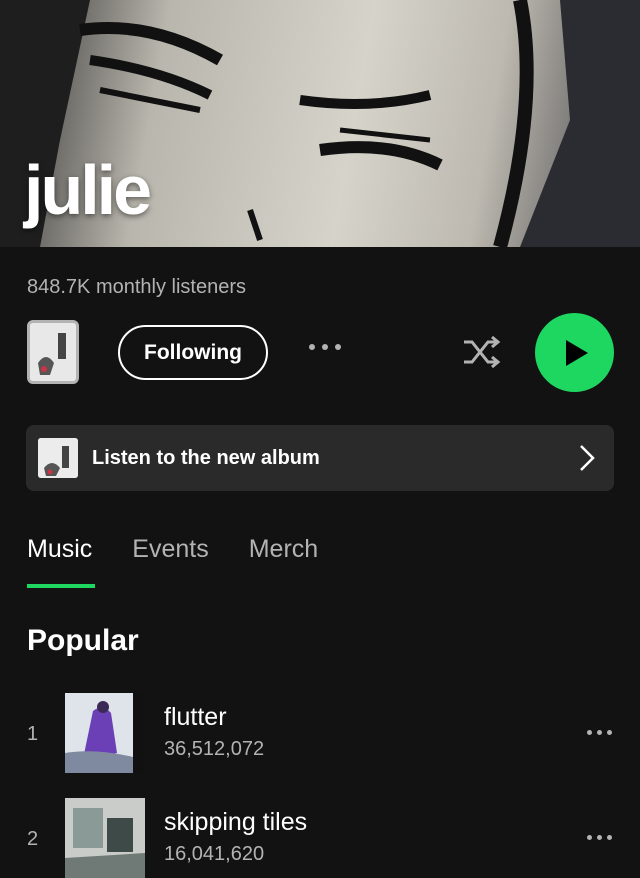 The width and height of the screenshot is (640, 878). What do you see at coordinates (58, 458) in the screenshot?
I see `album-thumbnail` at bounding box center [58, 458].